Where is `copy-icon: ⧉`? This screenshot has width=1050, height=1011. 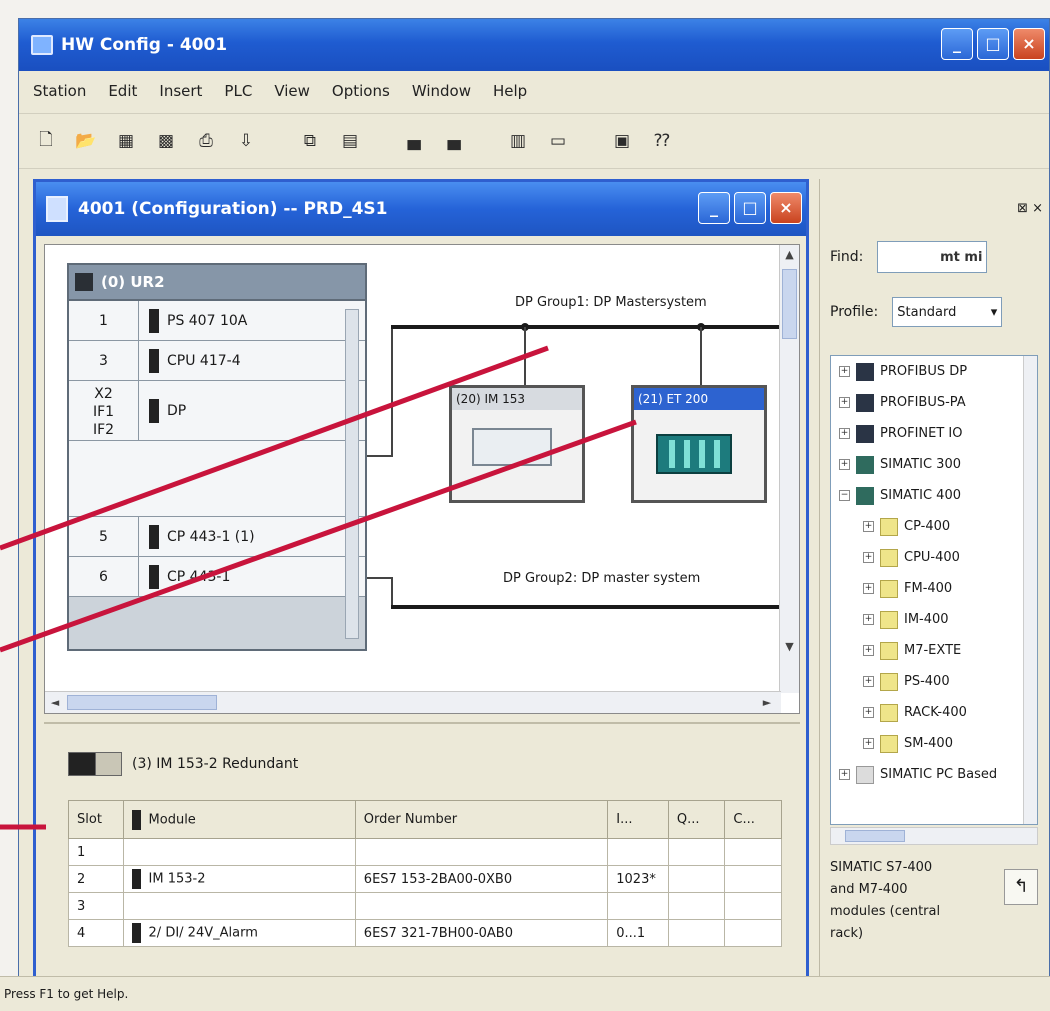
copy-icon: ⧉ is located at coordinates (310, 141).